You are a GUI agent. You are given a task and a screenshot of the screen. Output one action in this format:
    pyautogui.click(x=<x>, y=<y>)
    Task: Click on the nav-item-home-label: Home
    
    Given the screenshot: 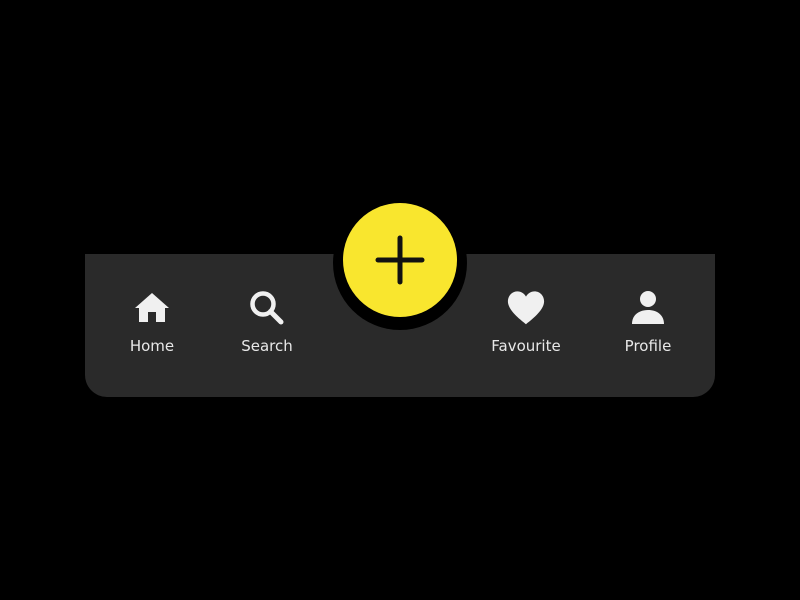 What is the action you would take?
    pyautogui.click(x=152, y=346)
    